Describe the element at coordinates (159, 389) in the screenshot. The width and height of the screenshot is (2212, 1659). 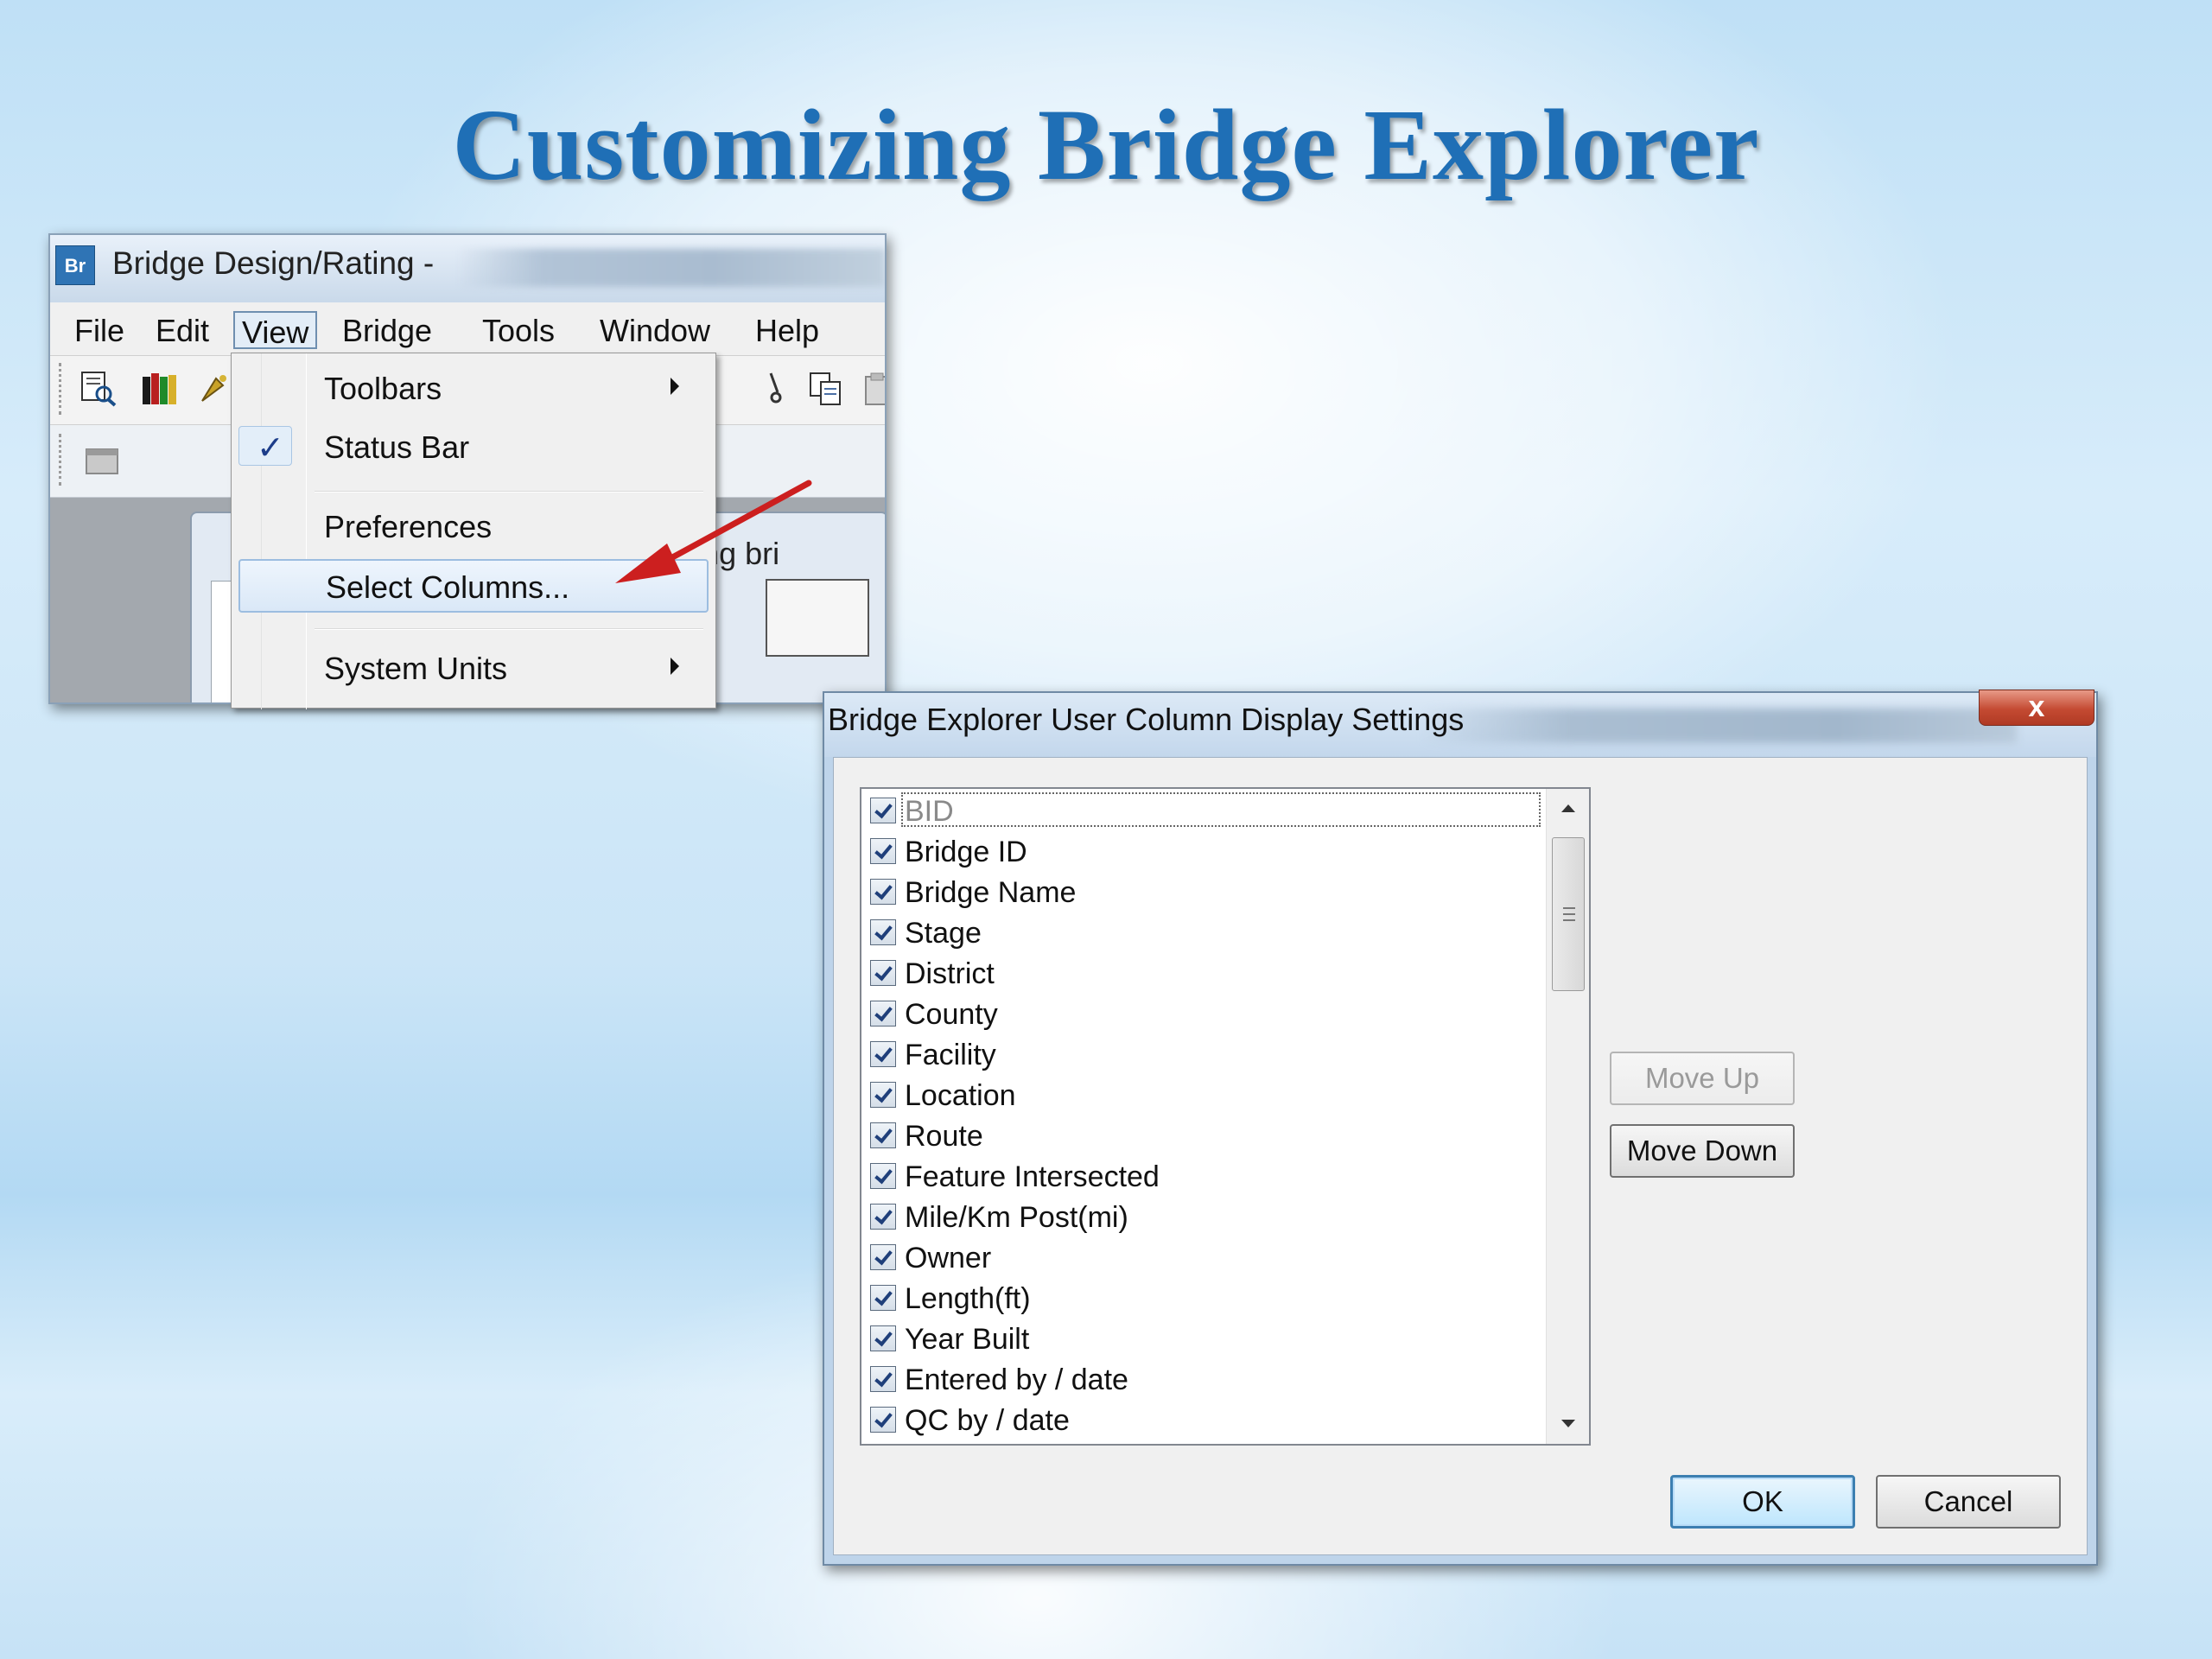
I see `library-icon` at that location.